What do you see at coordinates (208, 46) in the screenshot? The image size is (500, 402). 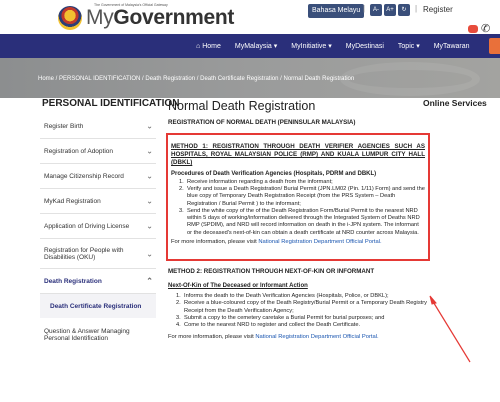 I see `nav-home: ⌂ Home` at bounding box center [208, 46].